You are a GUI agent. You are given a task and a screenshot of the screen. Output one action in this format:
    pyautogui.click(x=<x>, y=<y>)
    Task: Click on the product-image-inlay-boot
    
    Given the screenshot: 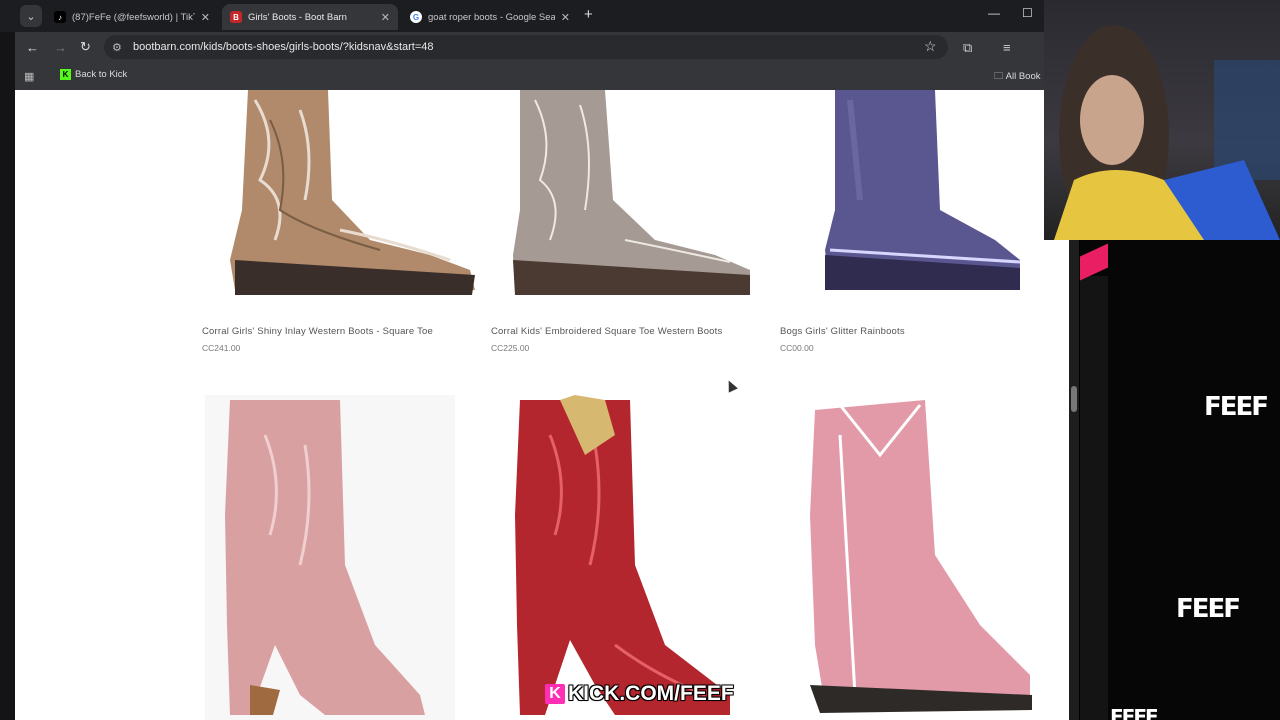 What is the action you would take?
    pyautogui.click(x=352, y=202)
    